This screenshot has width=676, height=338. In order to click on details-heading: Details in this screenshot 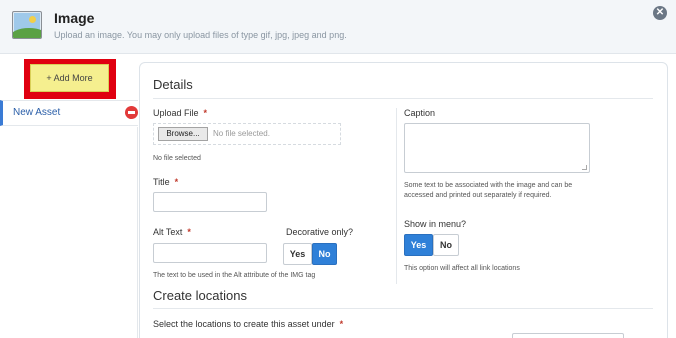, I will do `click(173, 84)`.